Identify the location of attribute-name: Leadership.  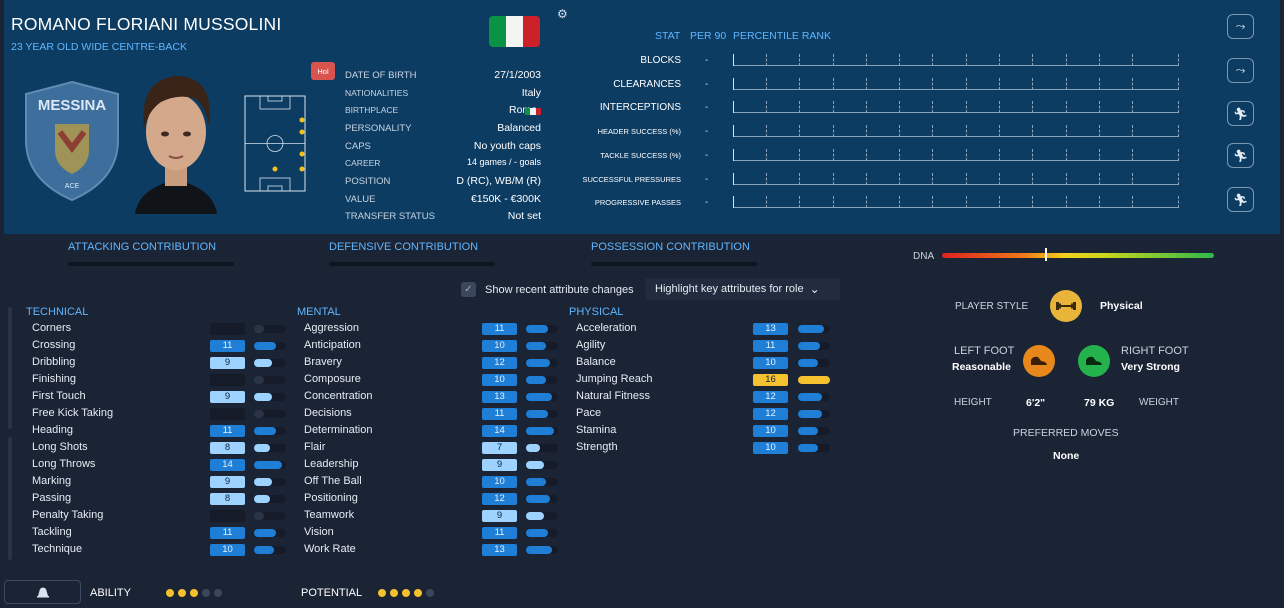
(331, 464).